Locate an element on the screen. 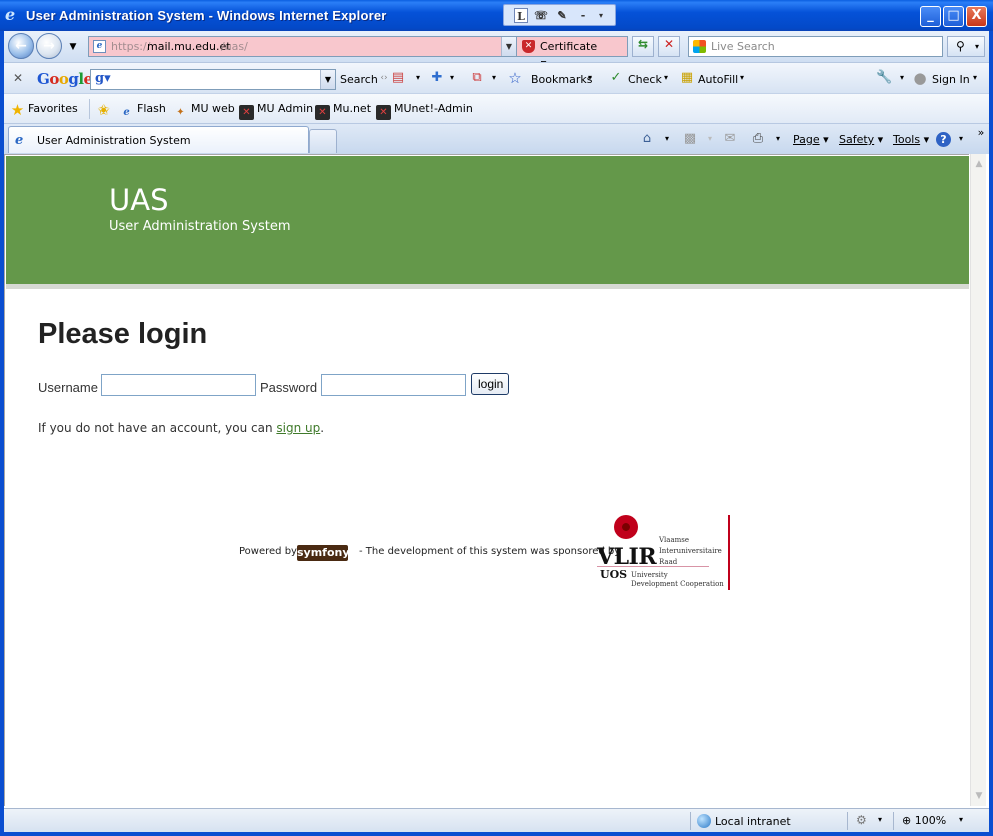 The width and height of the screenshot is (993, 836). handwriting-icon: ✎ is located at coordinates (562, 15).